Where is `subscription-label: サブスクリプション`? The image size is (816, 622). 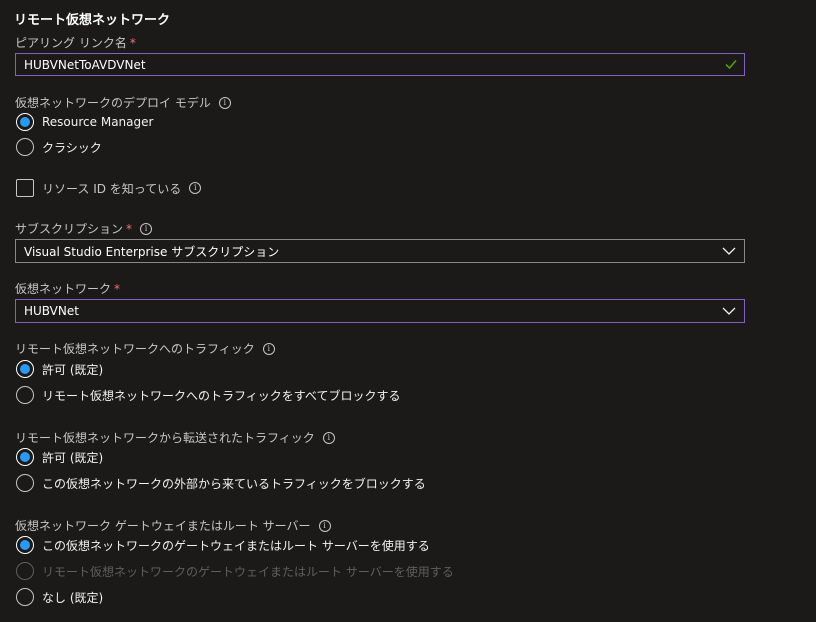
subscription-label: サブスクリプション is located at coordinates (69, 229).